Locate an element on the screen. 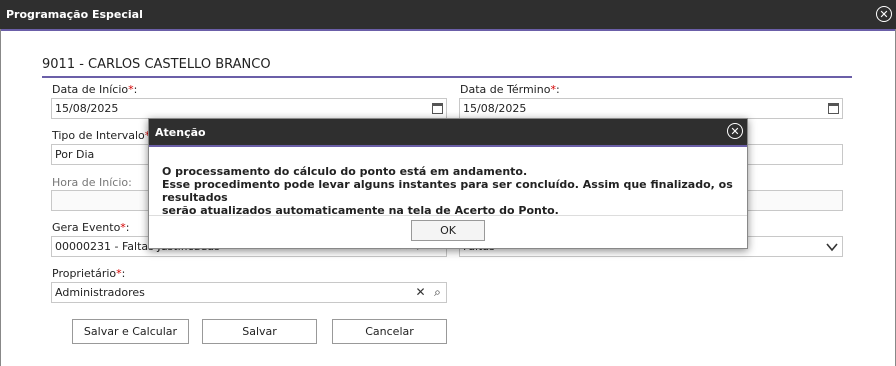 This screenshot has height=366, width=896. dialog-header: Atenção ✕ is located at coordinates (448, 133).